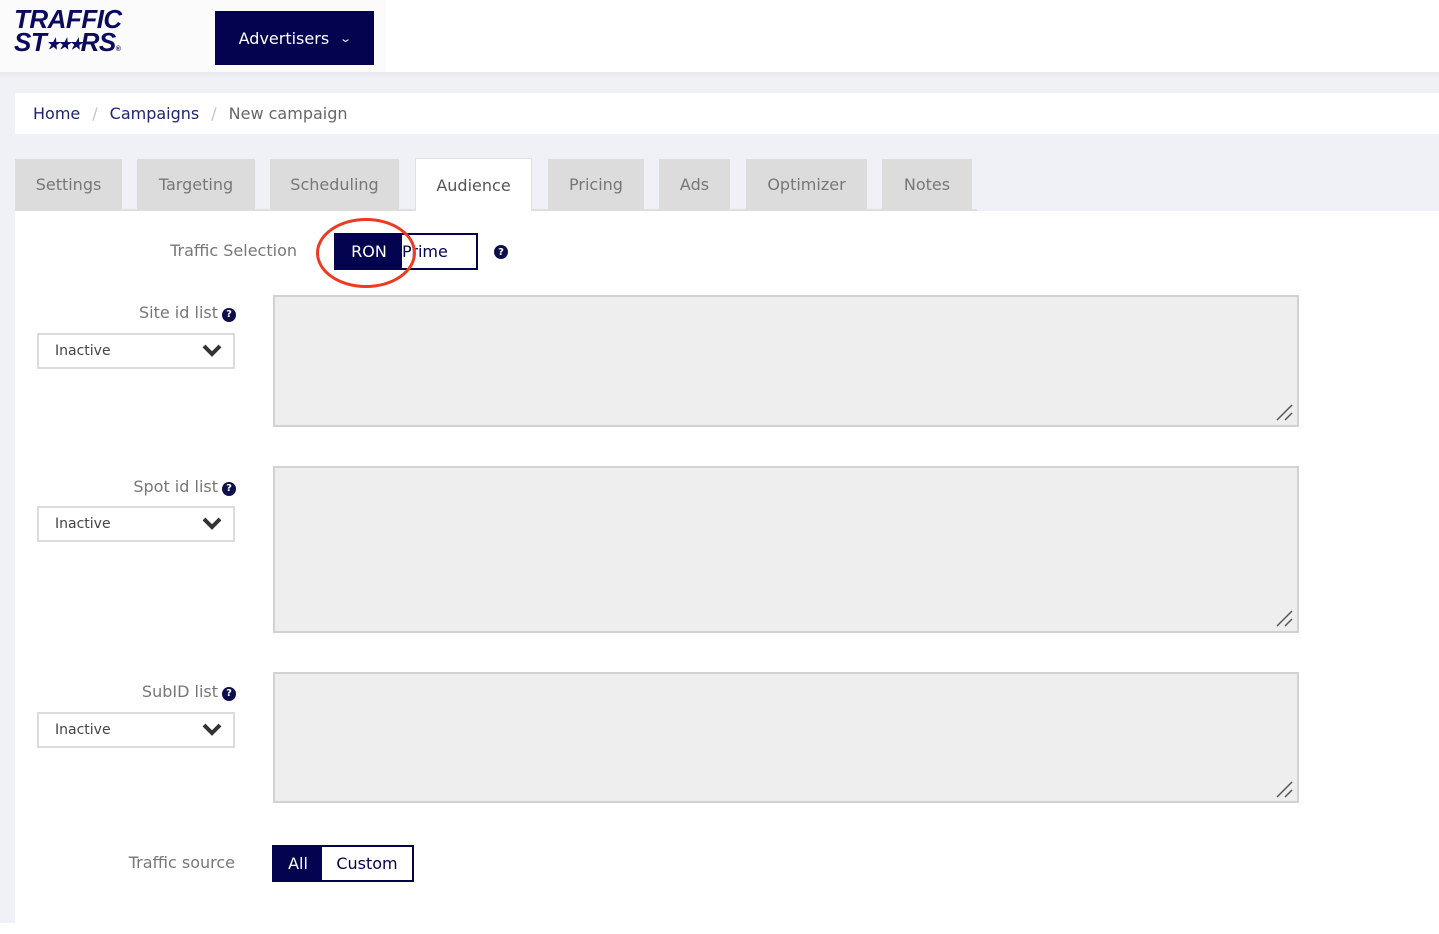 The width and height of the screenshot is (1439, 934). What do you see at coordinates (284, 38) in the screenshot?
I see `advertisers-menu-label: Advertisers` at bounding box center [284, 38].